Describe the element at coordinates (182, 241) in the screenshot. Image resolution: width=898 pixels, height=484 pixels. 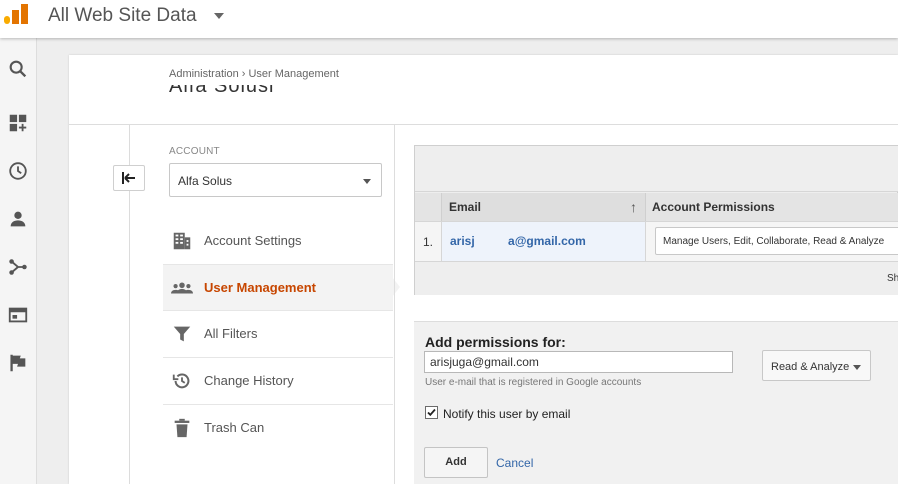
I see `building-icon` at that location.